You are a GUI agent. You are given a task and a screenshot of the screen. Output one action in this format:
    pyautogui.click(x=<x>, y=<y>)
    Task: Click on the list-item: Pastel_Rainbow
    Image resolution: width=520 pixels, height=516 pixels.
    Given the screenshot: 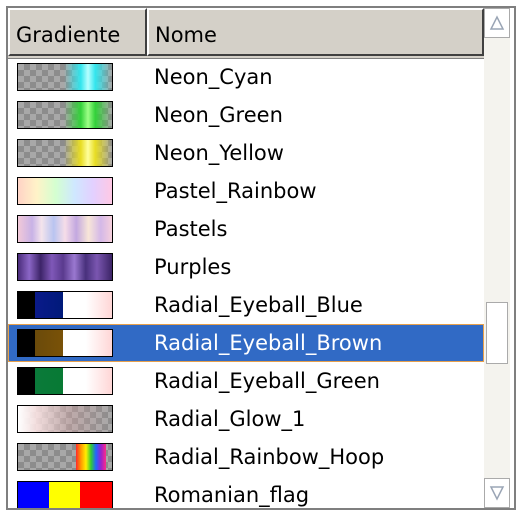 What is the action you would take?
    pyautogui.click(x=246, y=191)
    